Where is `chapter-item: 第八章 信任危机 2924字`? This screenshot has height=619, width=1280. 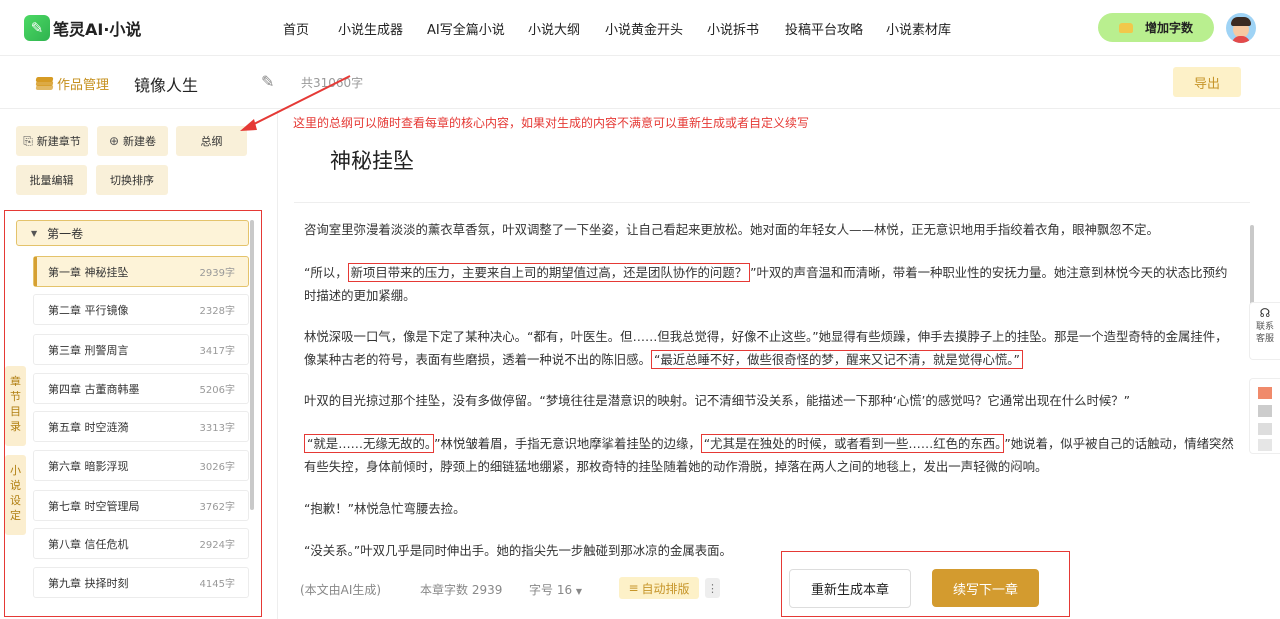
chapter-item: 第八章 信任危机 2924字 is located at coordinates (141, 543).